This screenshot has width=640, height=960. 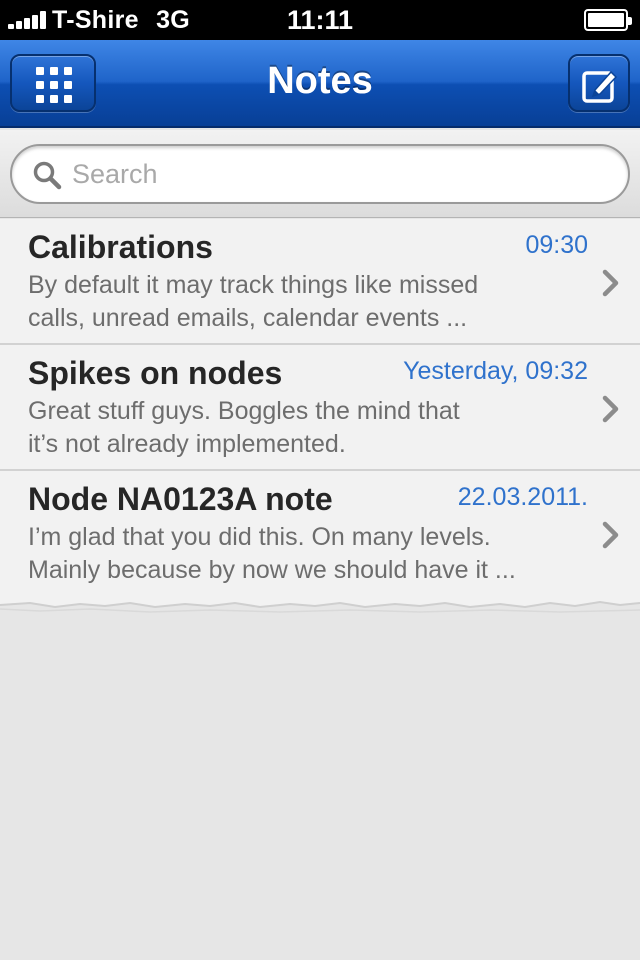 I want to click on nav-bar: Notes, so click(x=320, y=84).